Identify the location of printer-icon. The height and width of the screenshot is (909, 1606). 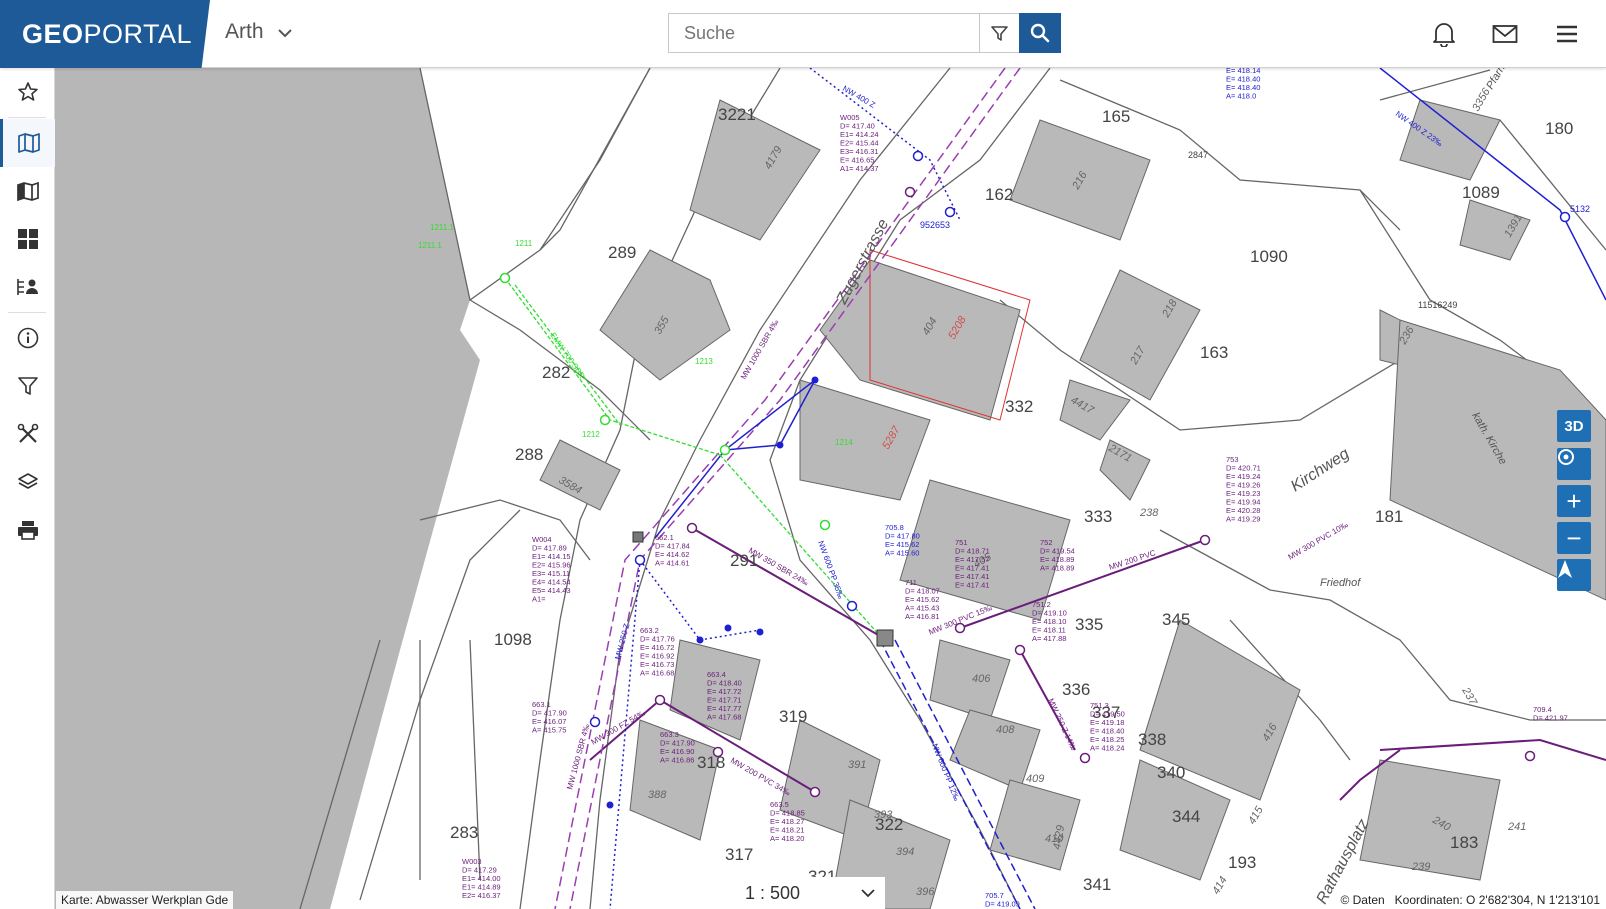
(27, 530).